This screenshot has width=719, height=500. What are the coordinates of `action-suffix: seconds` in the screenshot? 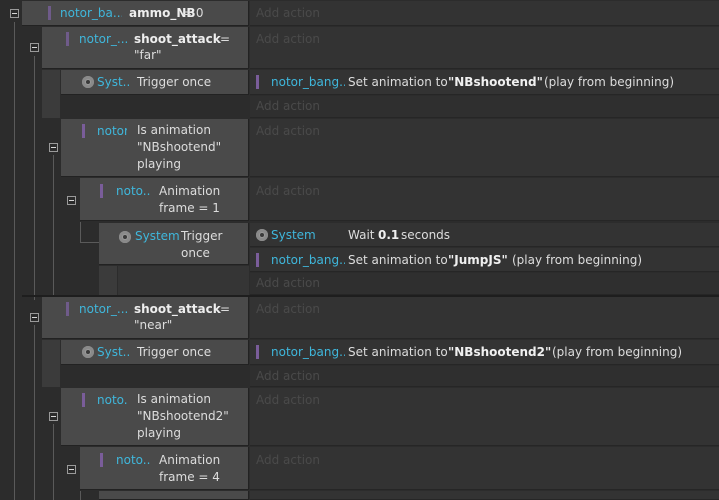 It's located at (426, 235).